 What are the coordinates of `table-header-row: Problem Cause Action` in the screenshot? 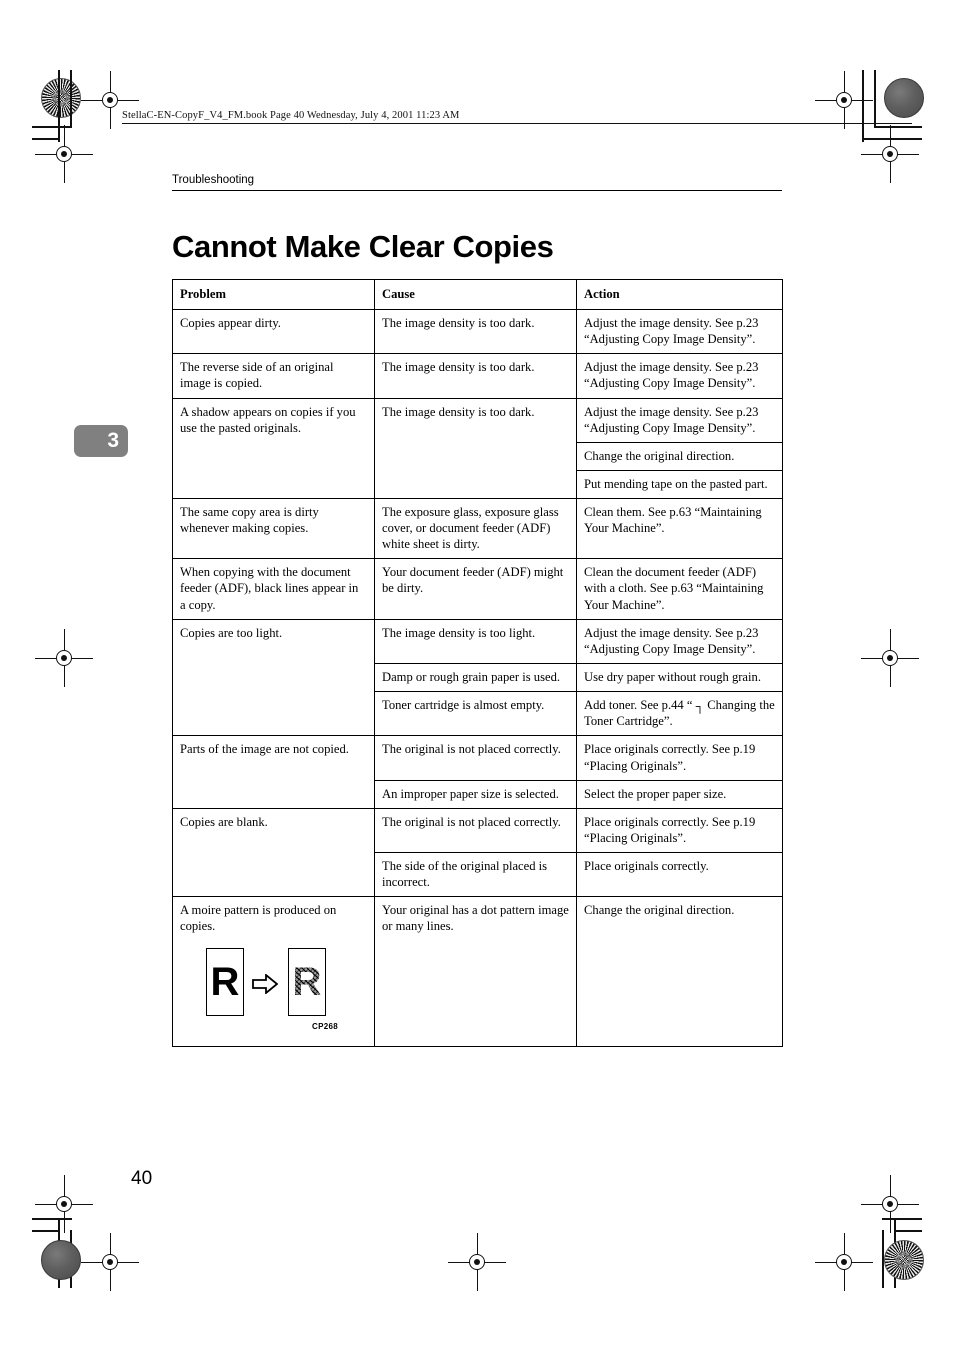 It's located at (477, 294).